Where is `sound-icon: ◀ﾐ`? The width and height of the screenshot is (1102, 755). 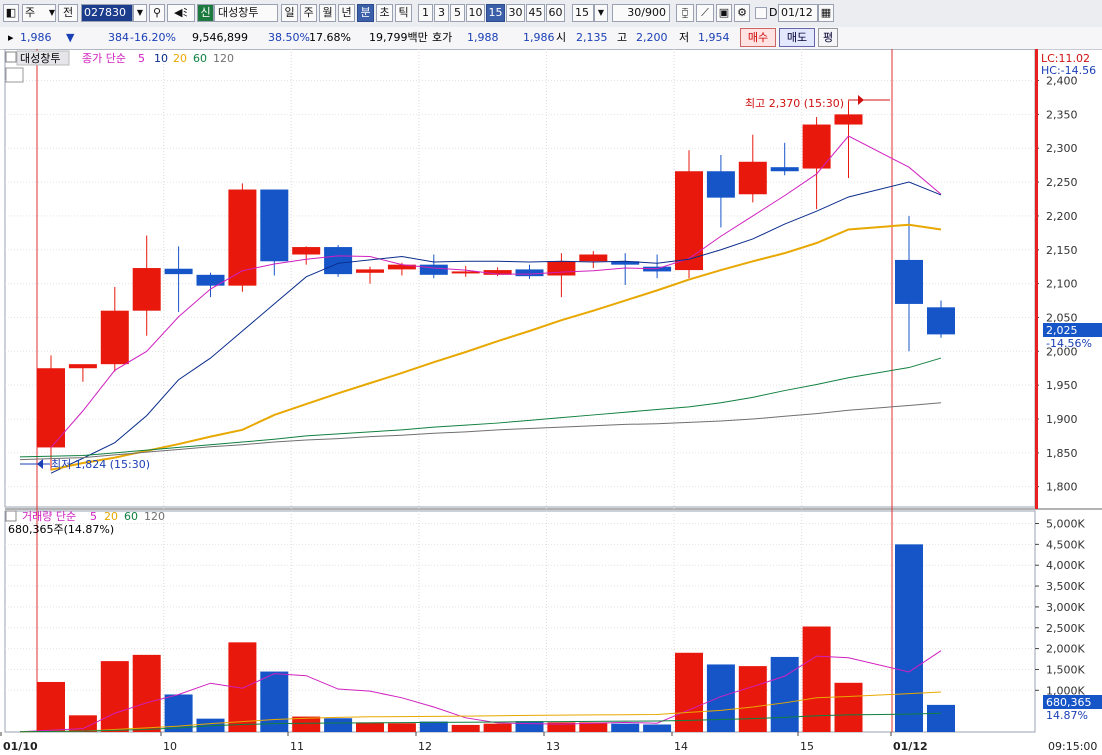
sound-icon: ◀ﾐ is located at coordinates (181, 13).